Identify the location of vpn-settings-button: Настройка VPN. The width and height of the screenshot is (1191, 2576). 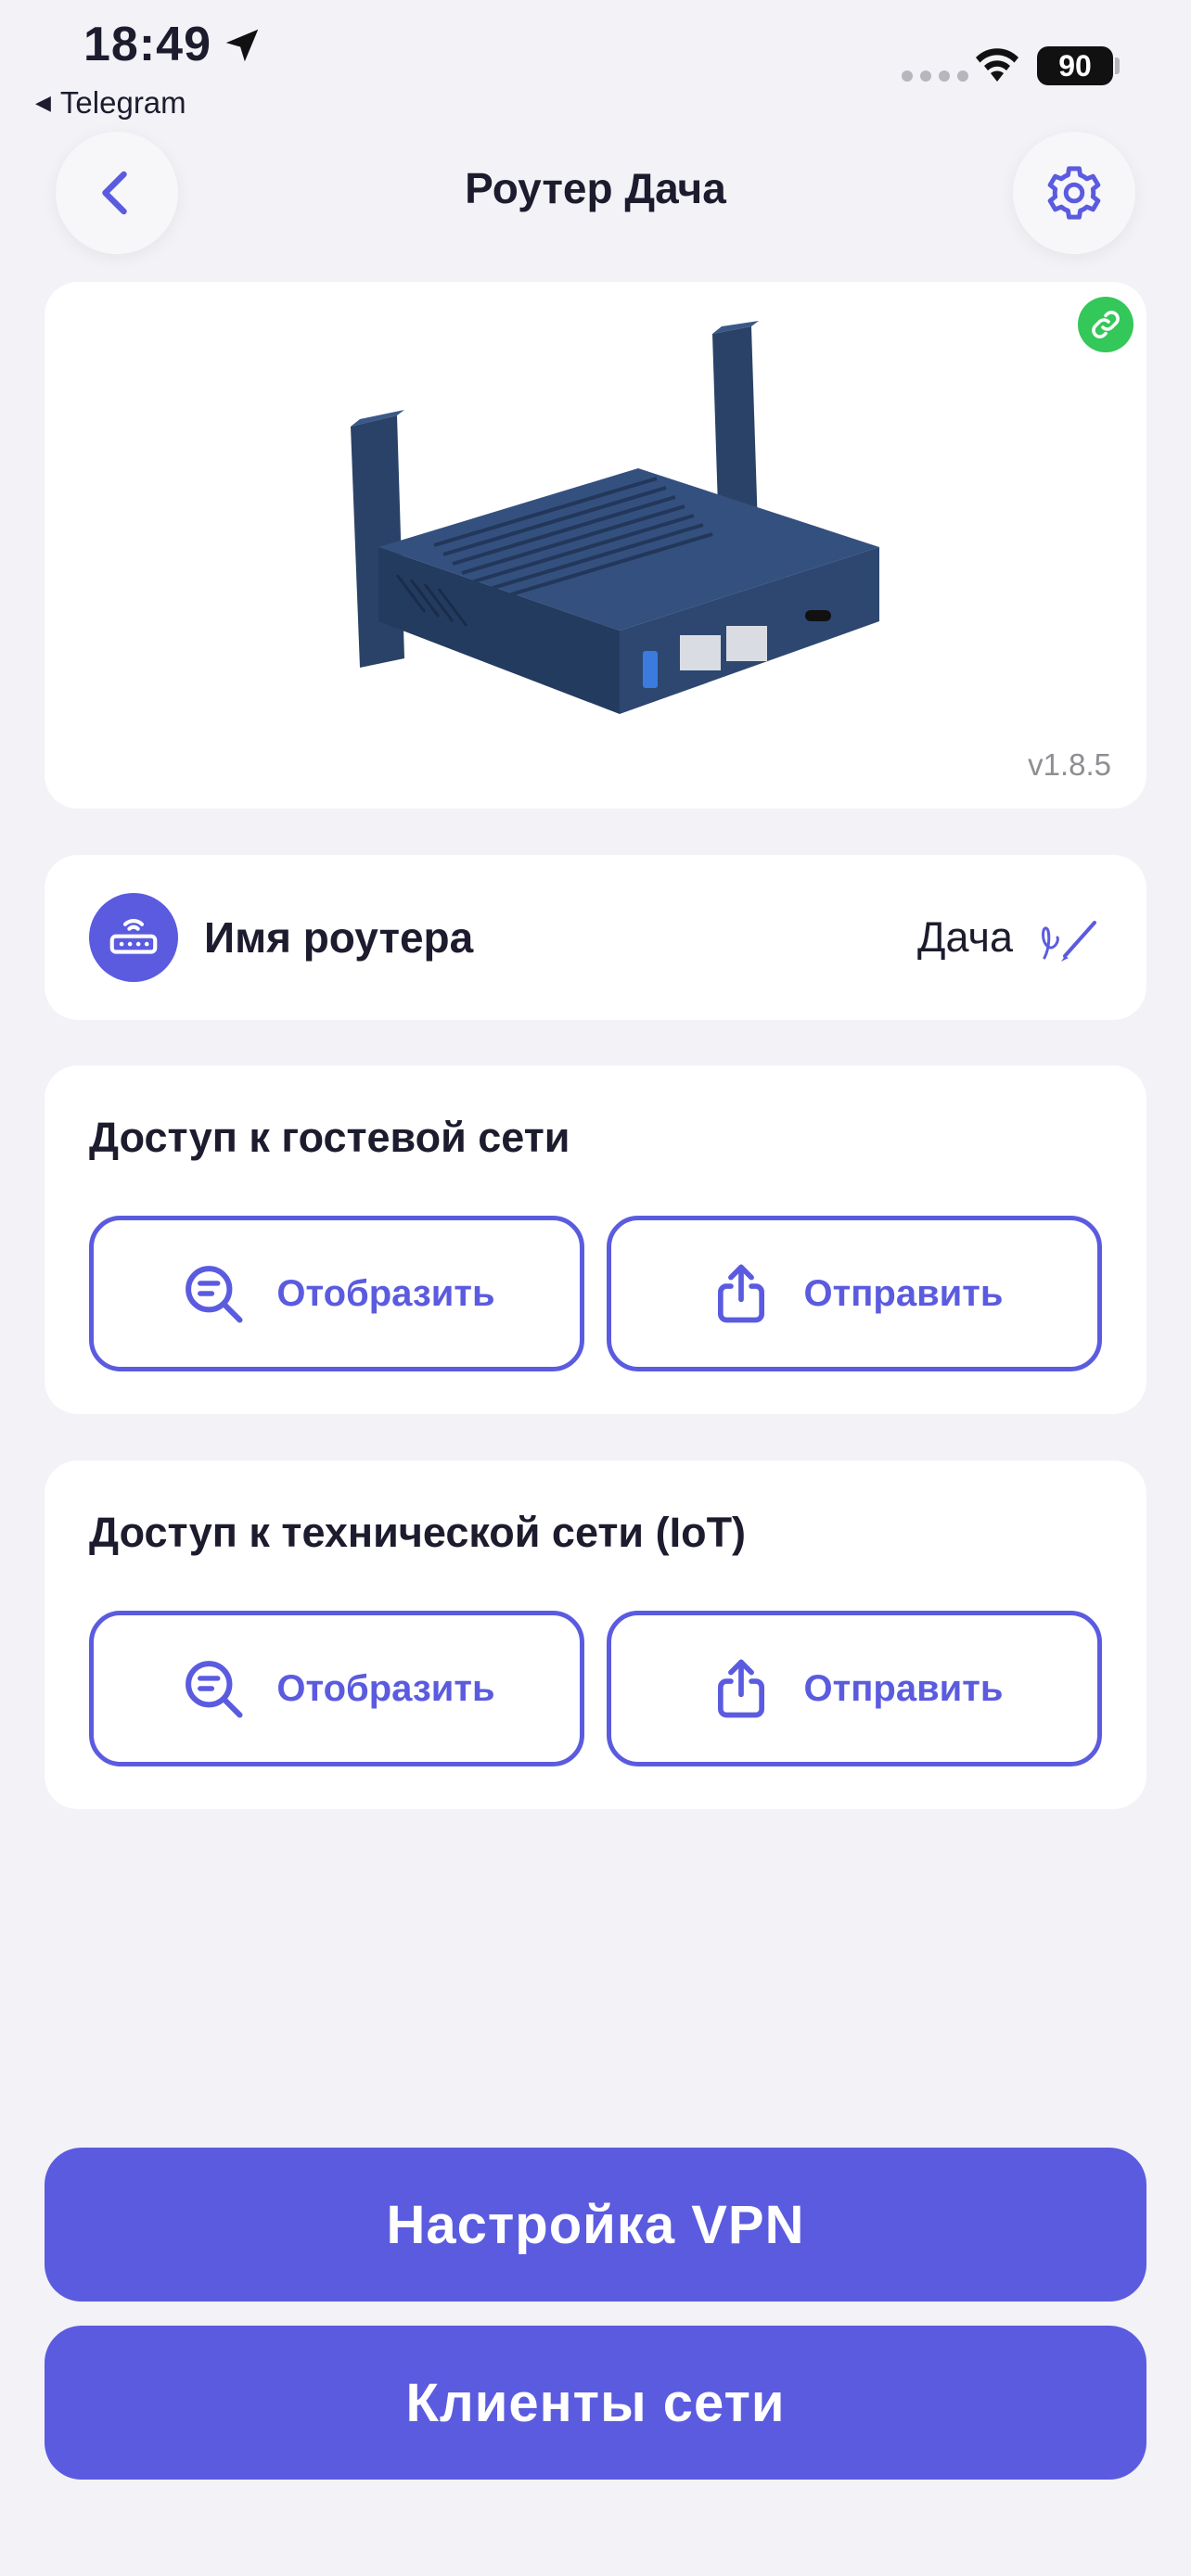
(595, 2225).